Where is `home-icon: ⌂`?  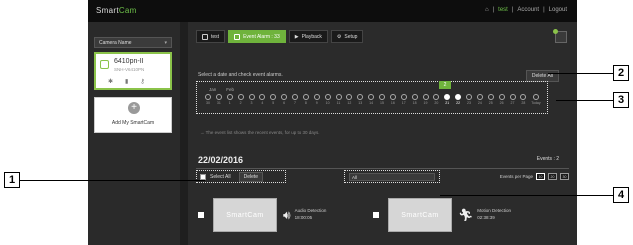 home-icon: ⌂ is located at coordinates (487, 10).